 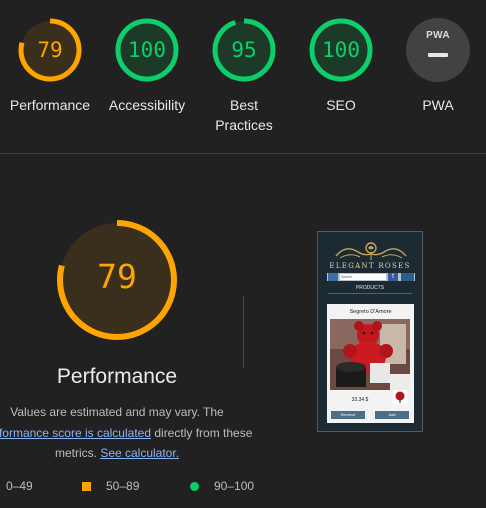 I want to click on pwa-badge: PWA, so click(x=438, y=50).